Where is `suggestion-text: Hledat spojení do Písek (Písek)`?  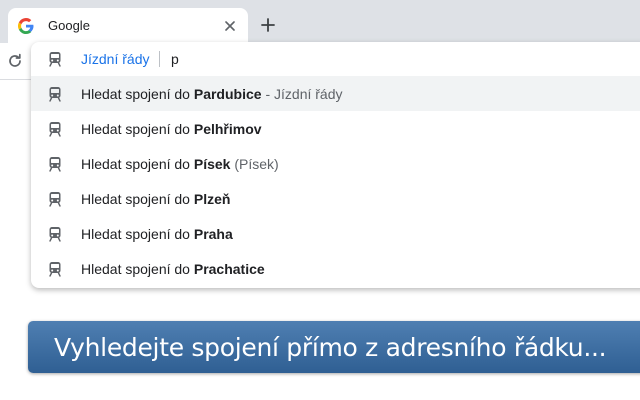
suggestion-text: Hledat spojení do Písek (Písek) is located at coordinates (180, 164).